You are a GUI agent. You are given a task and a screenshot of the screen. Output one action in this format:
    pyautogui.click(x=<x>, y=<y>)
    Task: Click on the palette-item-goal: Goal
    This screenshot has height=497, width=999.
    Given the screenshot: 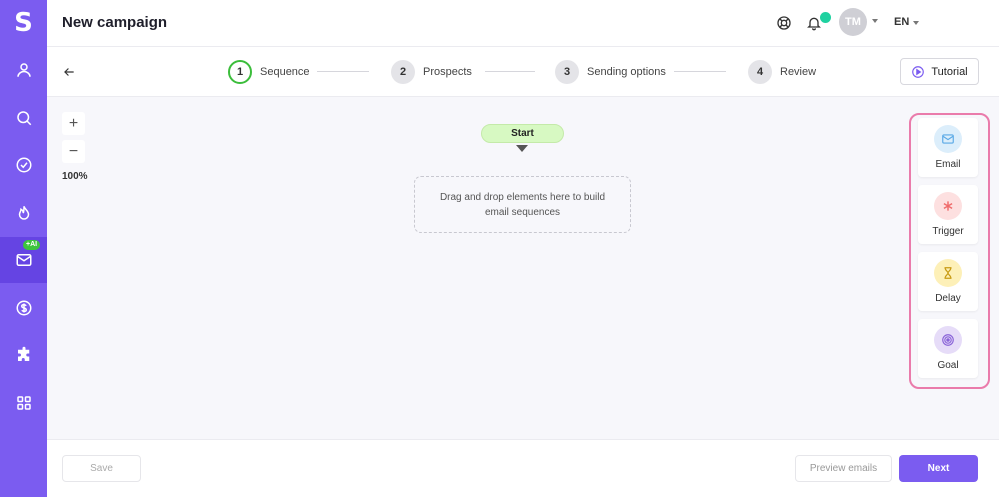 What is the action you would take?
    pyautogui.click(x=948, y=348)
    